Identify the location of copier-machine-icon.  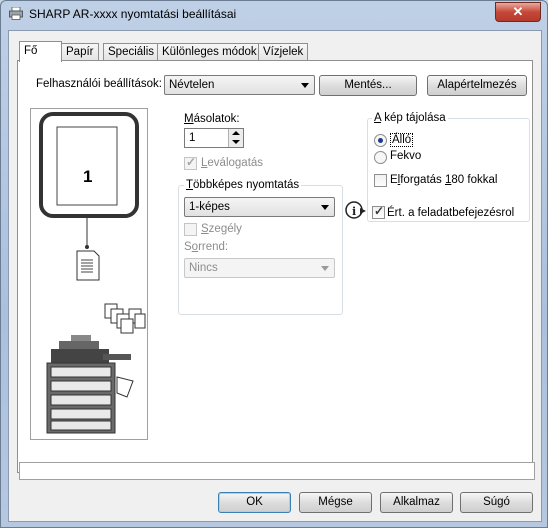
(90, 384).